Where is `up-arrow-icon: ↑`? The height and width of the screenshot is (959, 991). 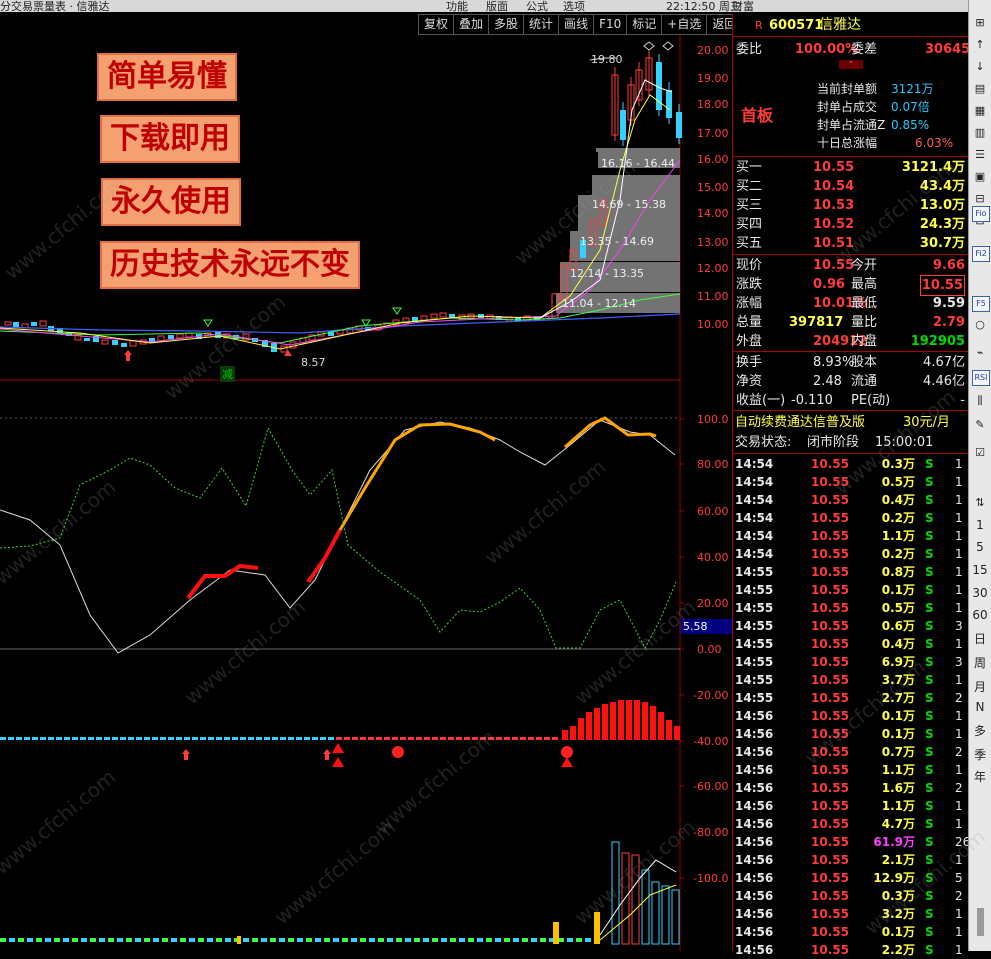
up-arrow-icon: ↑ is located at coordinates (980, 45).